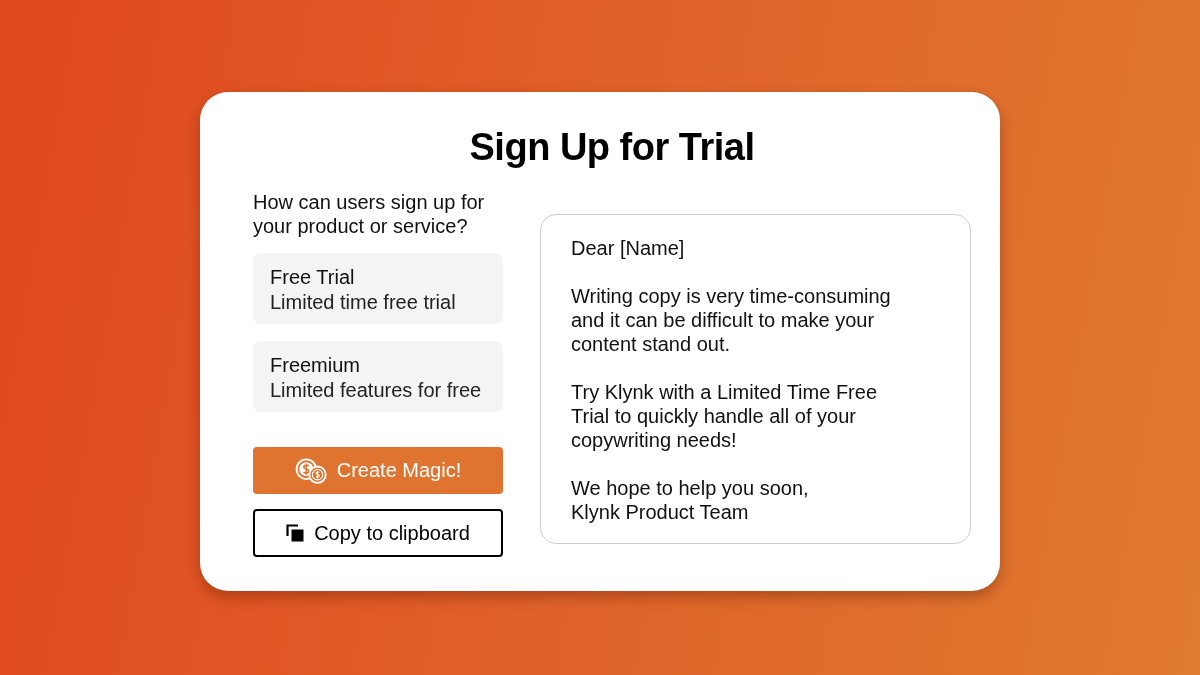 The height and width of the screenshot is (675, 1200). Describe the element at coordinates (378, 533) in the screenshot. I see `copy-button: Copy to clipboard` at that location.